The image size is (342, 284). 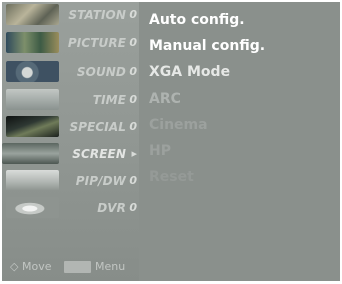 What do you see at coordinates (36, 266) in the screenshot?
I see `move-hint-label: Move` at bounding box center [36, 266].